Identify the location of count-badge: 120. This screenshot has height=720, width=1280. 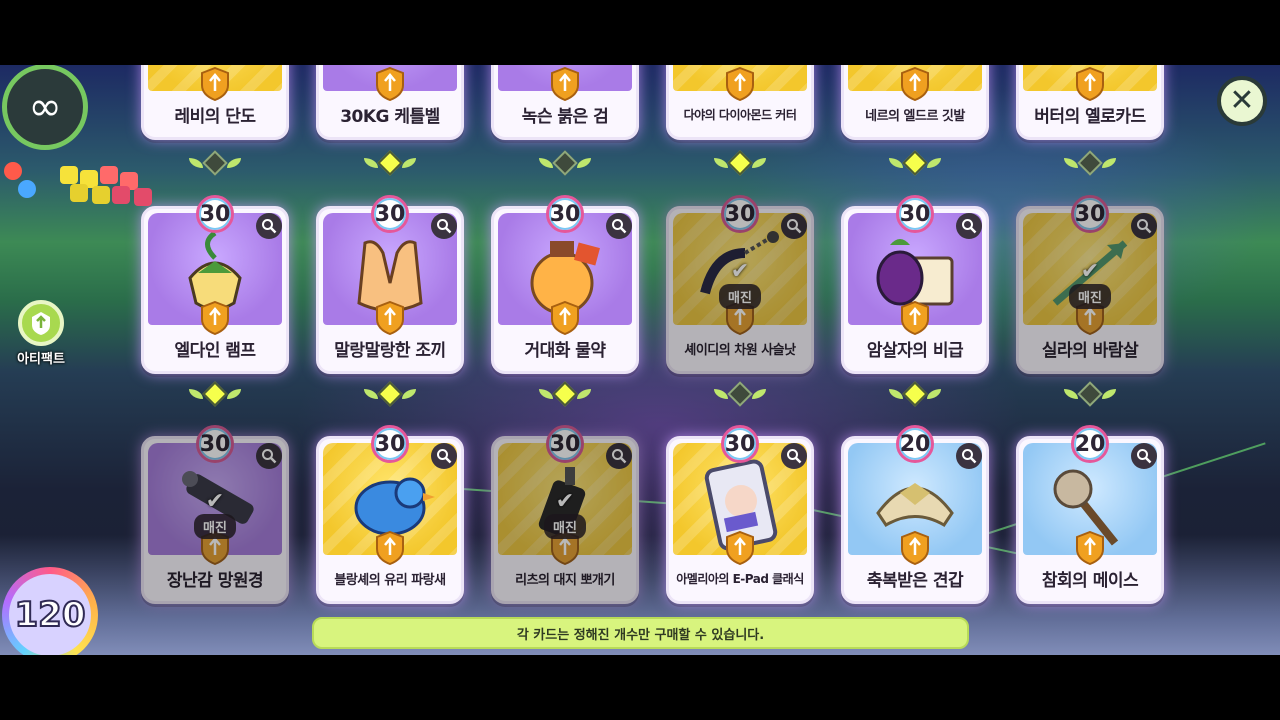
(50, 614).